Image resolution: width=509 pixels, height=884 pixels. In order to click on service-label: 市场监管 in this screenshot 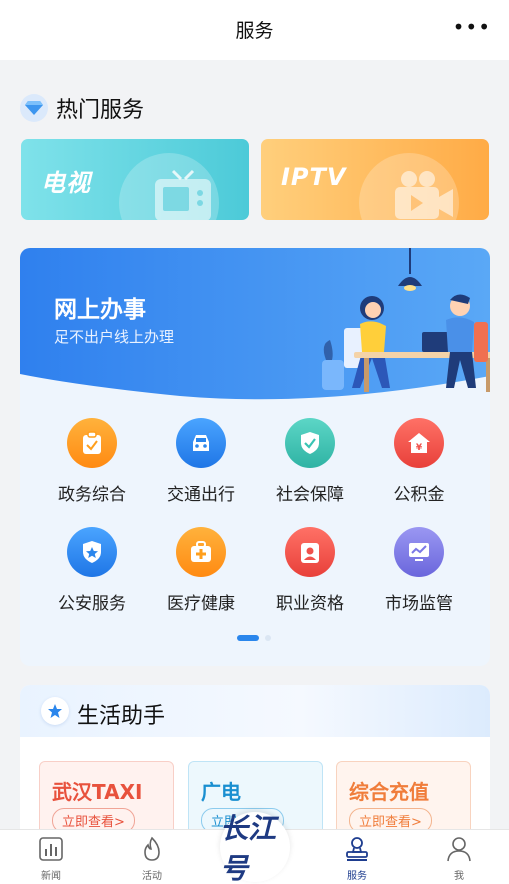, I will do `click(419, 604)`.